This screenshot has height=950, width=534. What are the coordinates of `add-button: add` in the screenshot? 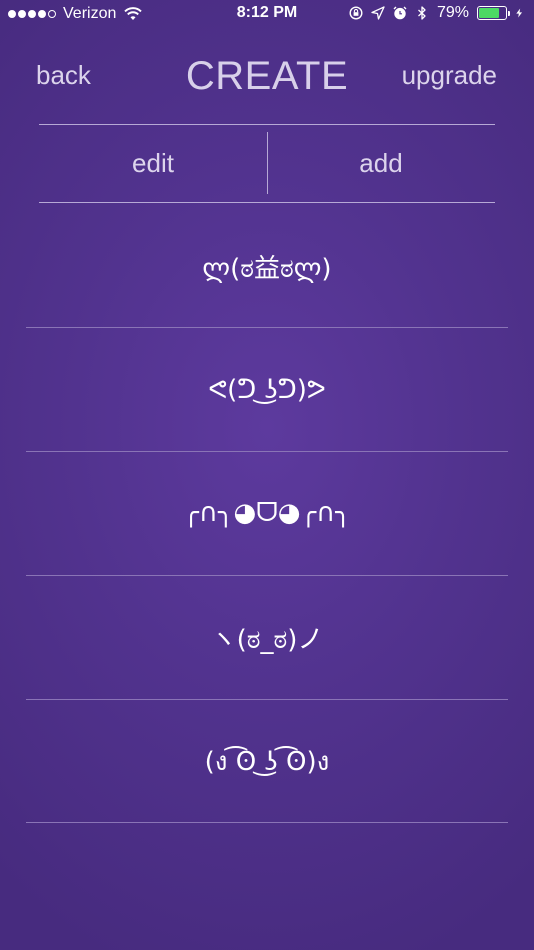 It's located at (381, 163).